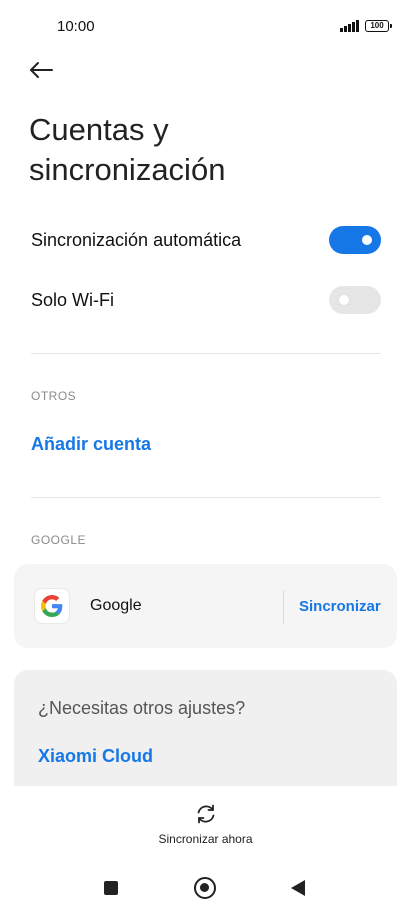  What do you see at coordinates (349, 26) in the screenshot?
I see `signal-icon` at bounding box center [349, 26].